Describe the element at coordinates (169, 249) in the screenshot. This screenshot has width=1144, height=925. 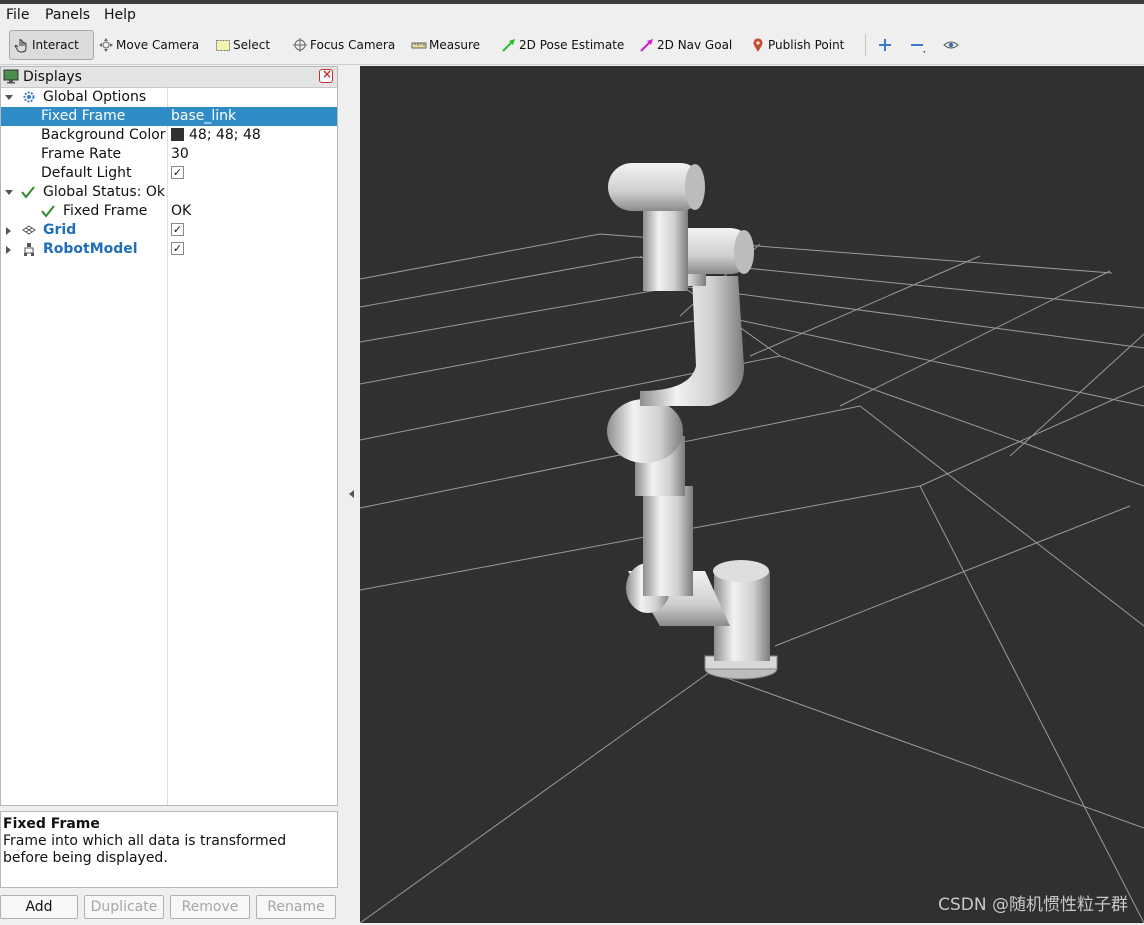
I see `tree-row-robot-model: RobotModel ✓` at that location.